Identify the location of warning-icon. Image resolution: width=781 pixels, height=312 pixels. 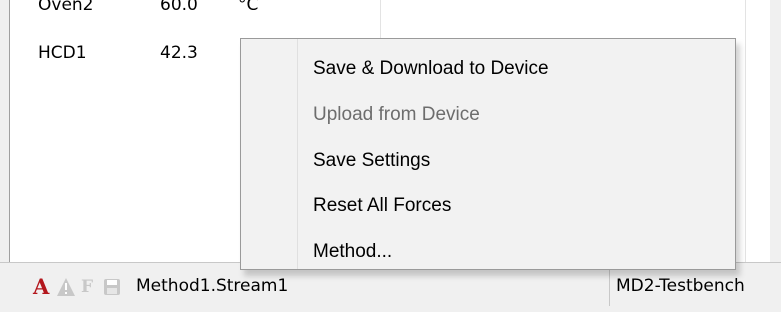
(66, 287).